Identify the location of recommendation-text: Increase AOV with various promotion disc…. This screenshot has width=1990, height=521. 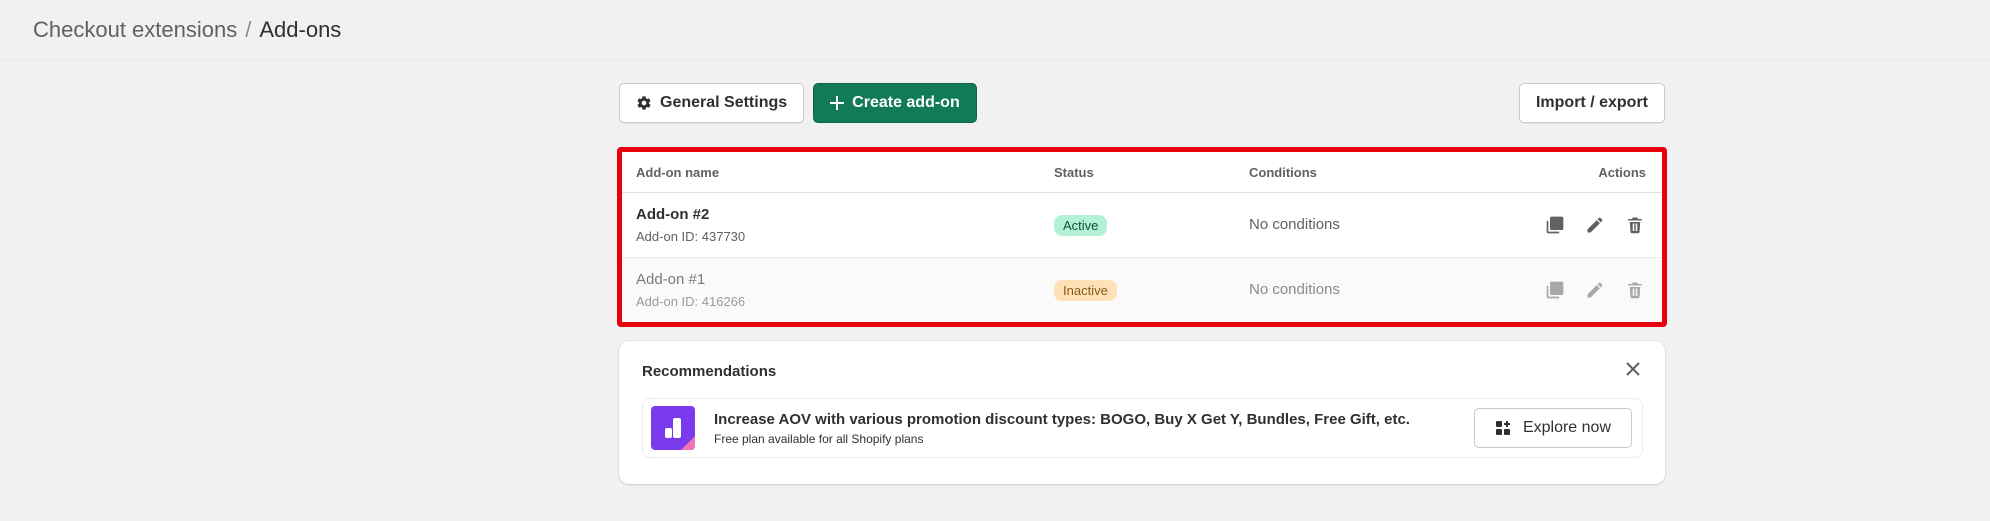
(1094, 428).